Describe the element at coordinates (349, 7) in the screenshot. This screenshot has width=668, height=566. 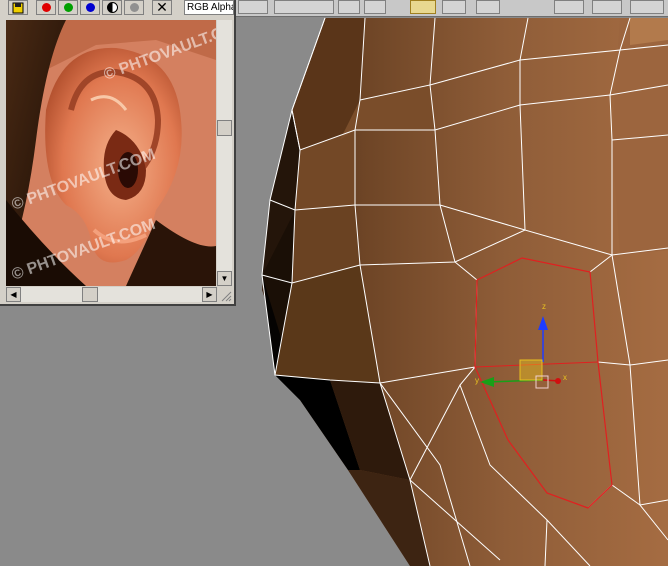
I see `snap-icon` at that location.